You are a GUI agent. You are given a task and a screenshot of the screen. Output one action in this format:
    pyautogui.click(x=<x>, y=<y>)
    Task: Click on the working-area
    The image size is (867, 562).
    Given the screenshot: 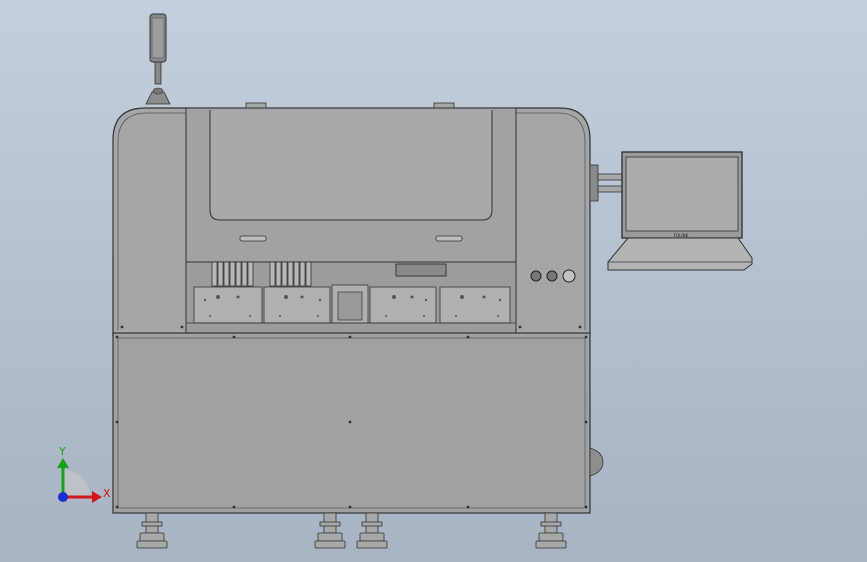 What is the action you would take?
    pyautogui.click(x=351, y=298)
    